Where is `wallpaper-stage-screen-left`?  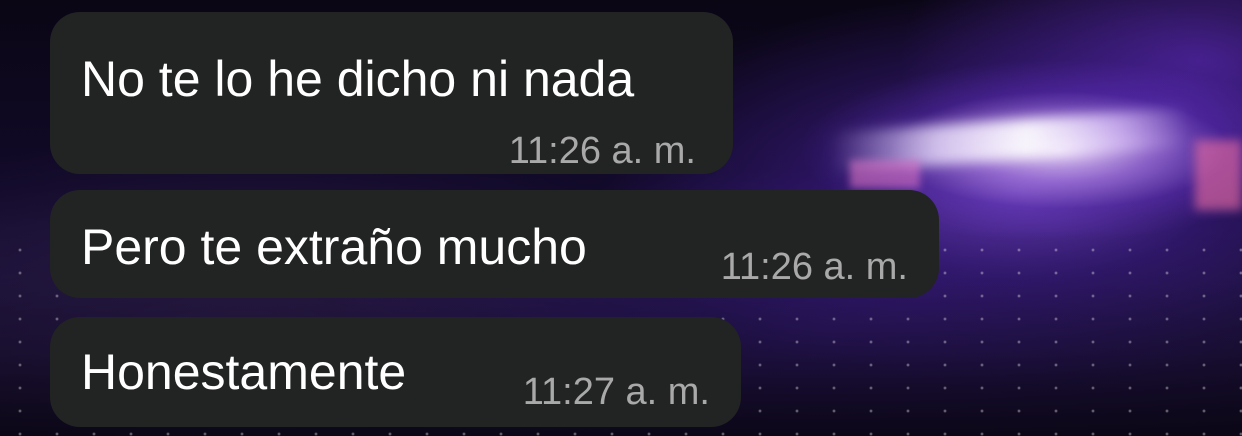 wallpaper-stage-screen-left is located at coordinates (885, 174).